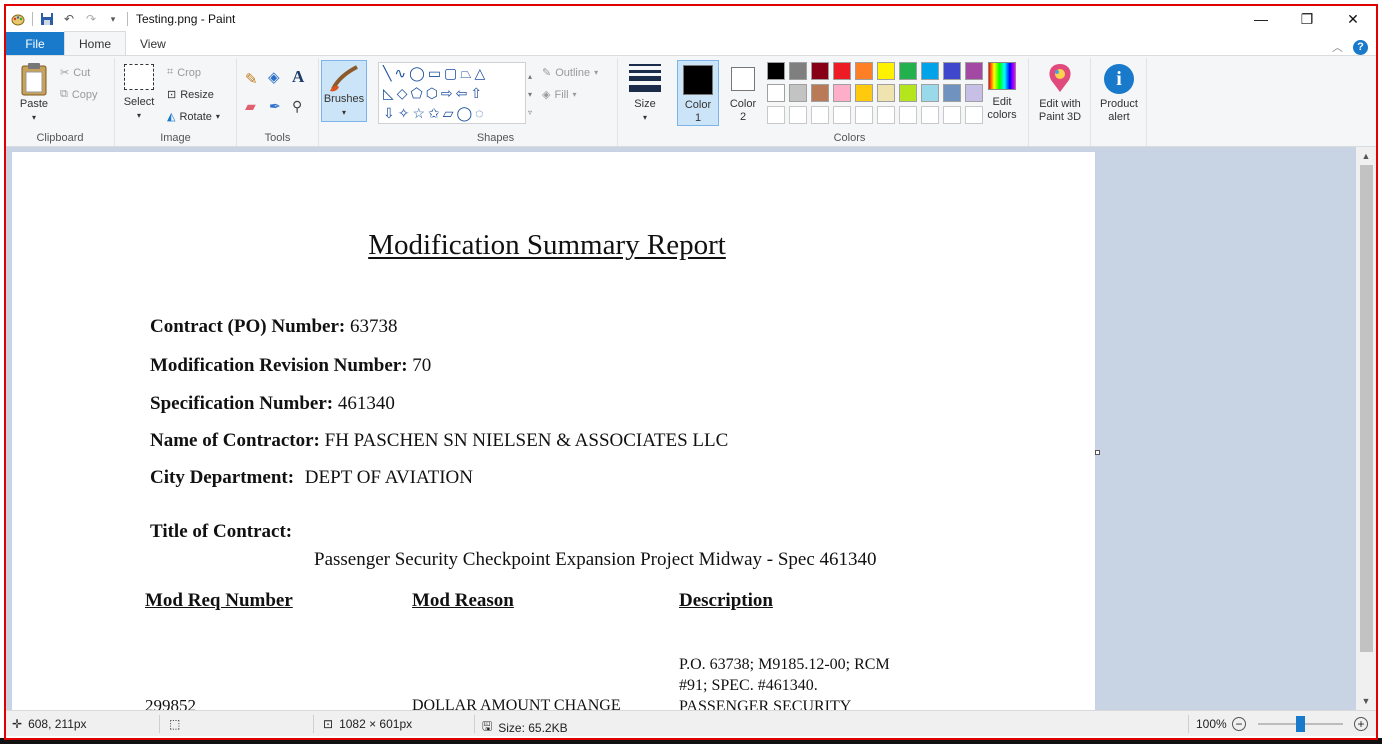 This screenshot has height=744, width=1382. Describe the element at coordinates (170, 703) in the screenshot. I see `mod-req-number-cell: 299852` at that location.